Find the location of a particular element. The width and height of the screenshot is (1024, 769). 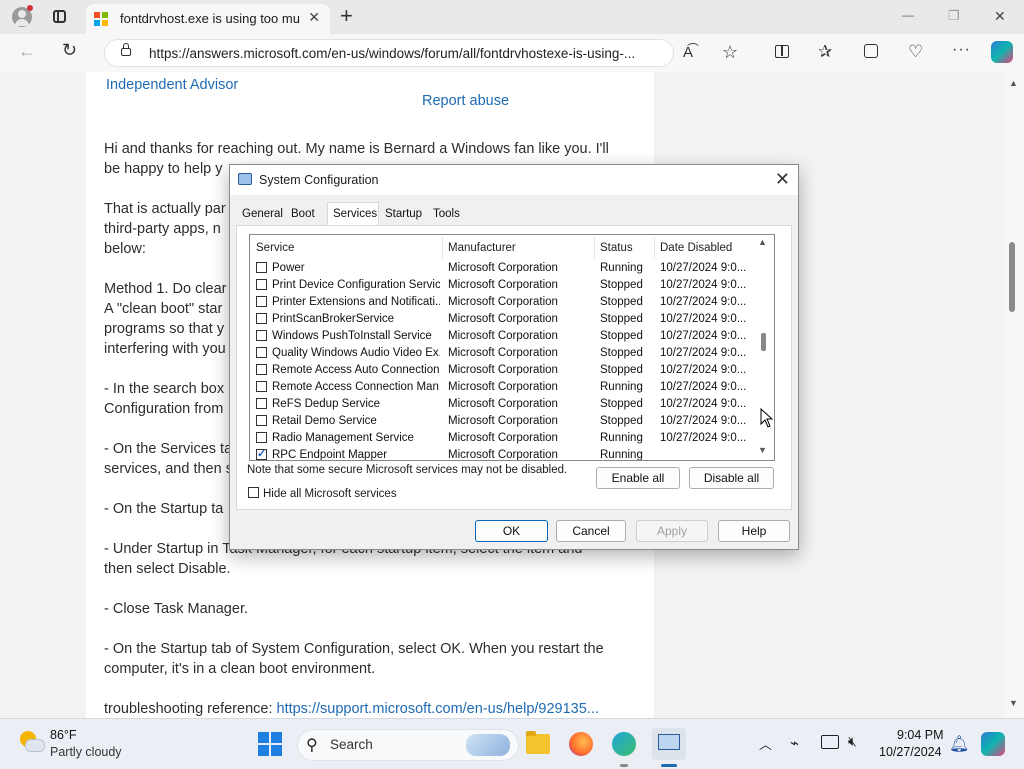

service-status: Running is located at coordinates (621, 438).